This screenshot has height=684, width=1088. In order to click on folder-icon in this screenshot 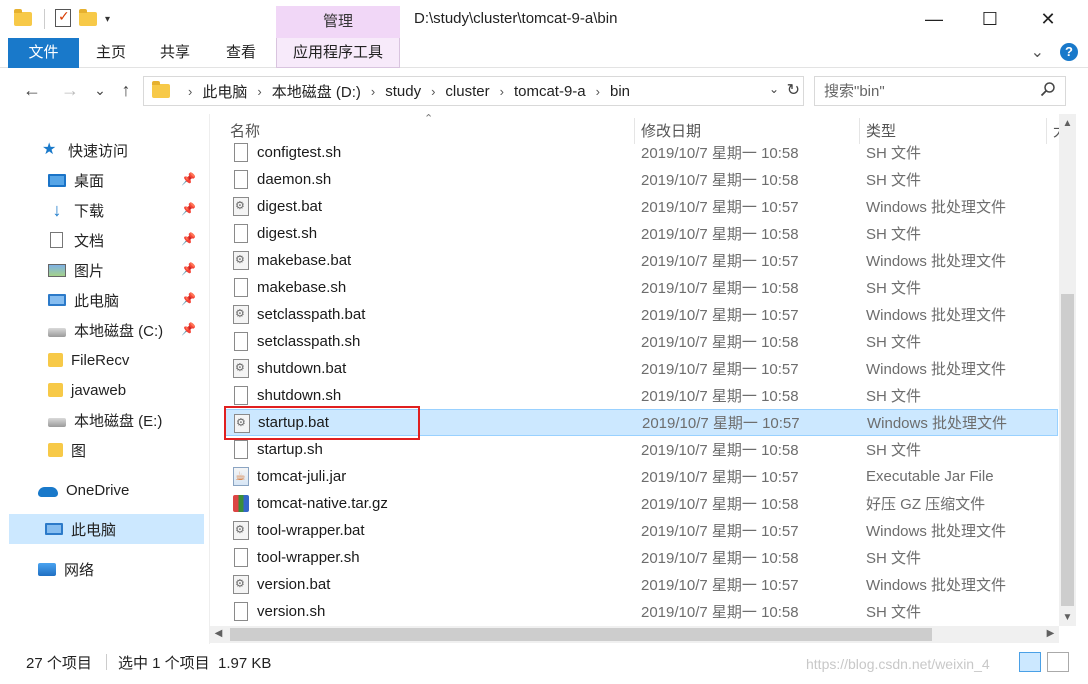, I will do `click(24, 19)`.